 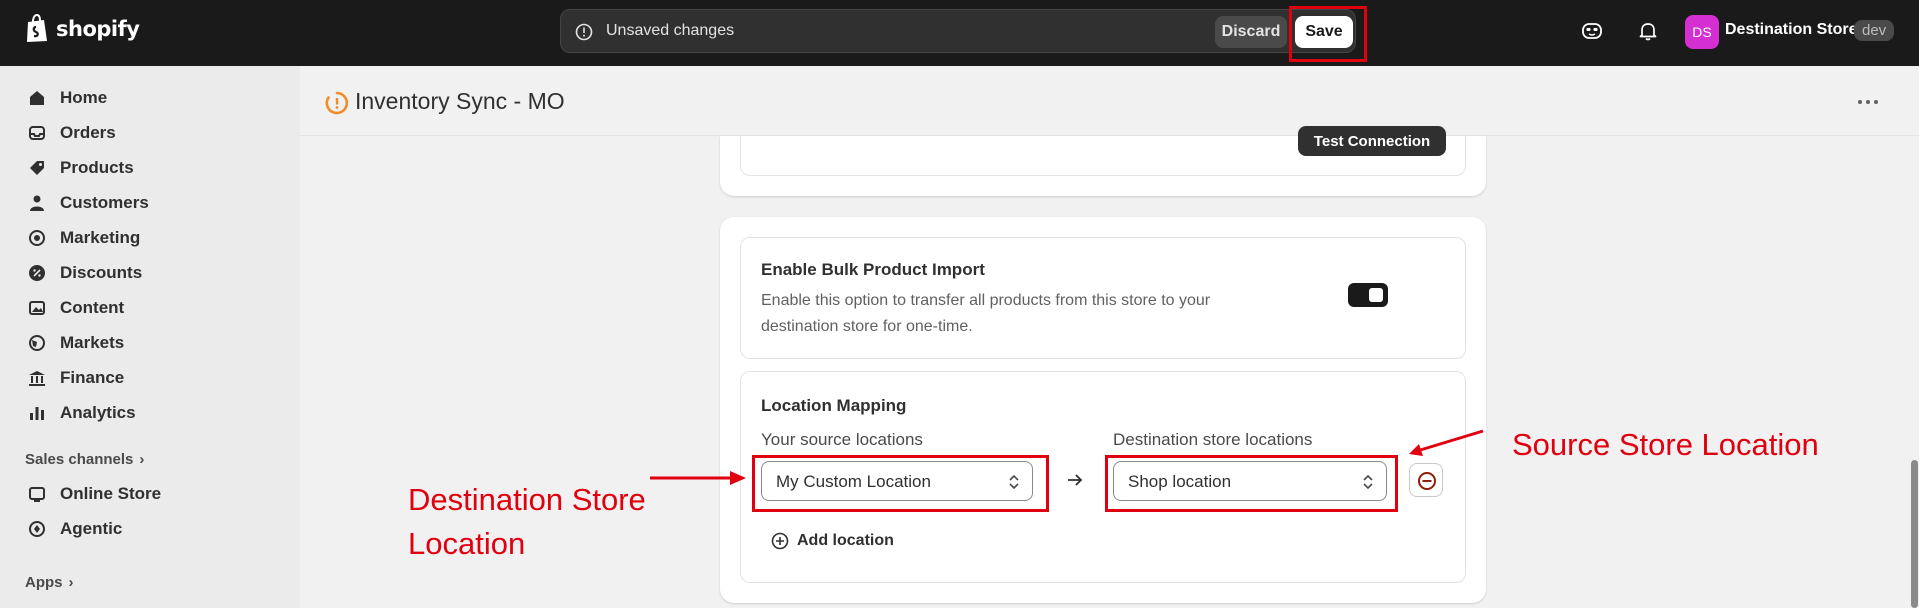 What do you see at coordinates (37, 98) in the screenshot?
I see `home-icon` at bounding box center [37, 98].